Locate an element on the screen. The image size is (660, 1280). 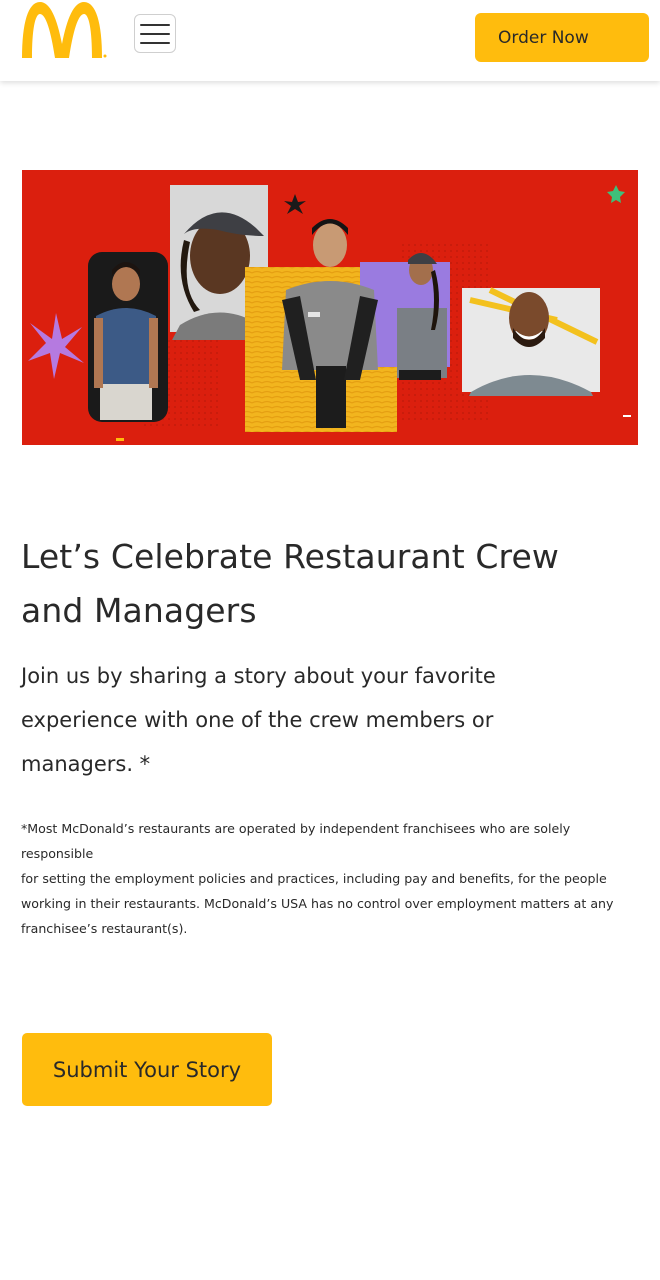
site-header: Order Now is located at coordinates (330, 40).